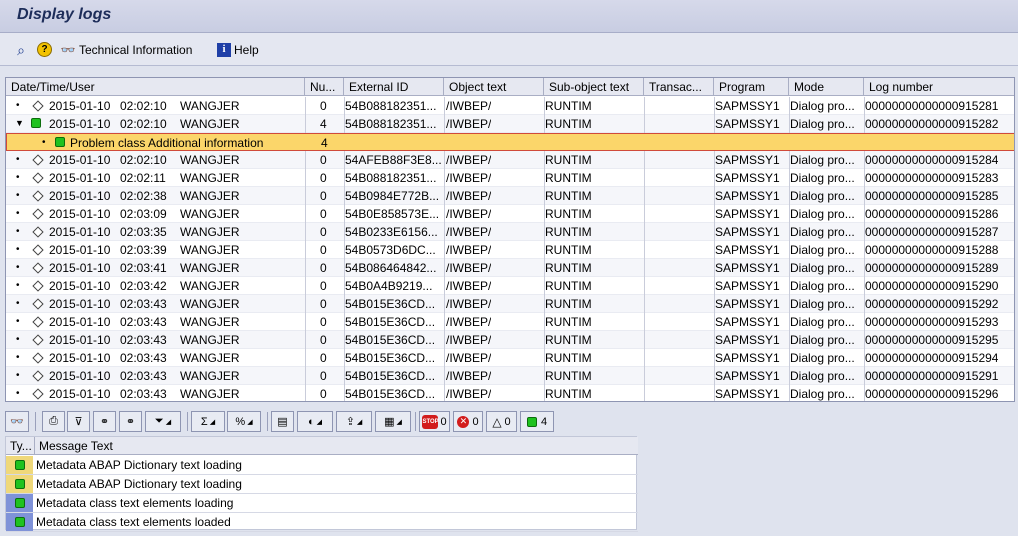  I want to click on message-row: Metadata class text elements loading, so click(322, 503).